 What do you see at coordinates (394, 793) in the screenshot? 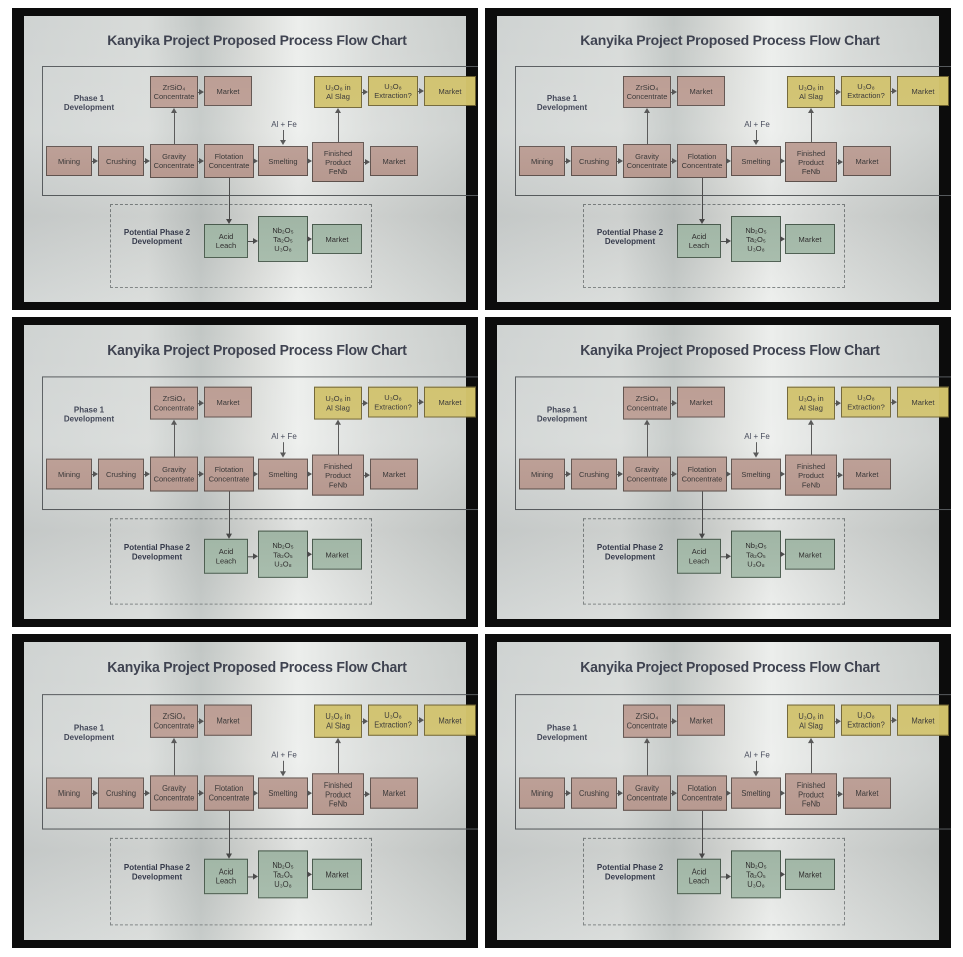
I see `box-market-main: Market` at bounding box center [394, 793].